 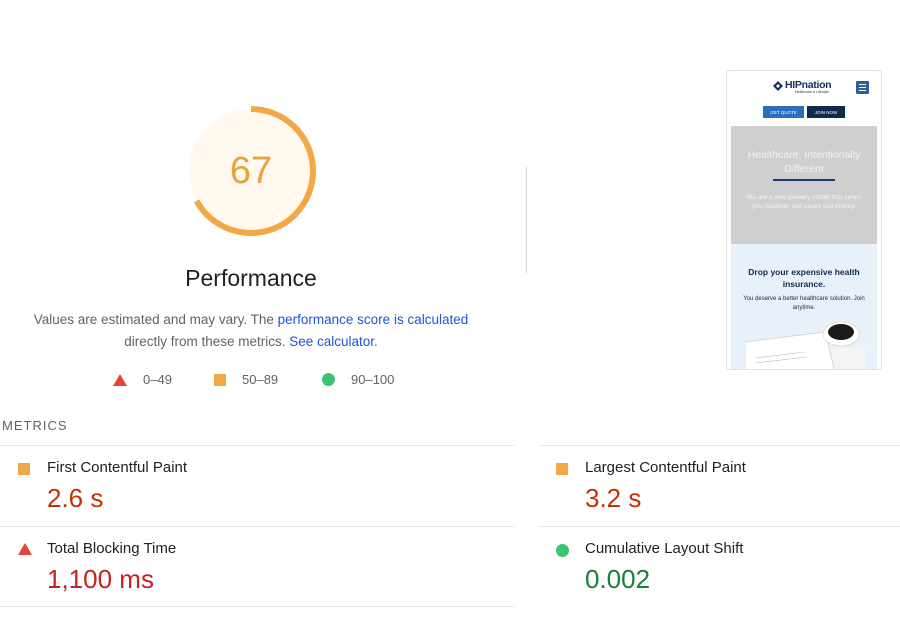 What do you see at coordinates (373, 319) in the screenshot?
I see `score-calculated-link: performance score is calculated` at bounding box center [373, 319].